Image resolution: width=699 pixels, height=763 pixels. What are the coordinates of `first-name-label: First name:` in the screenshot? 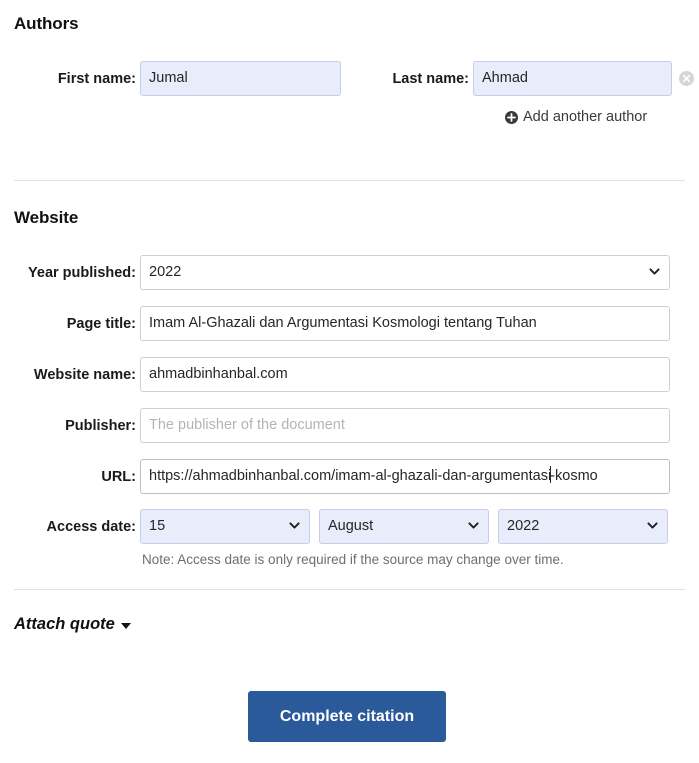 It's located at (96, 78).